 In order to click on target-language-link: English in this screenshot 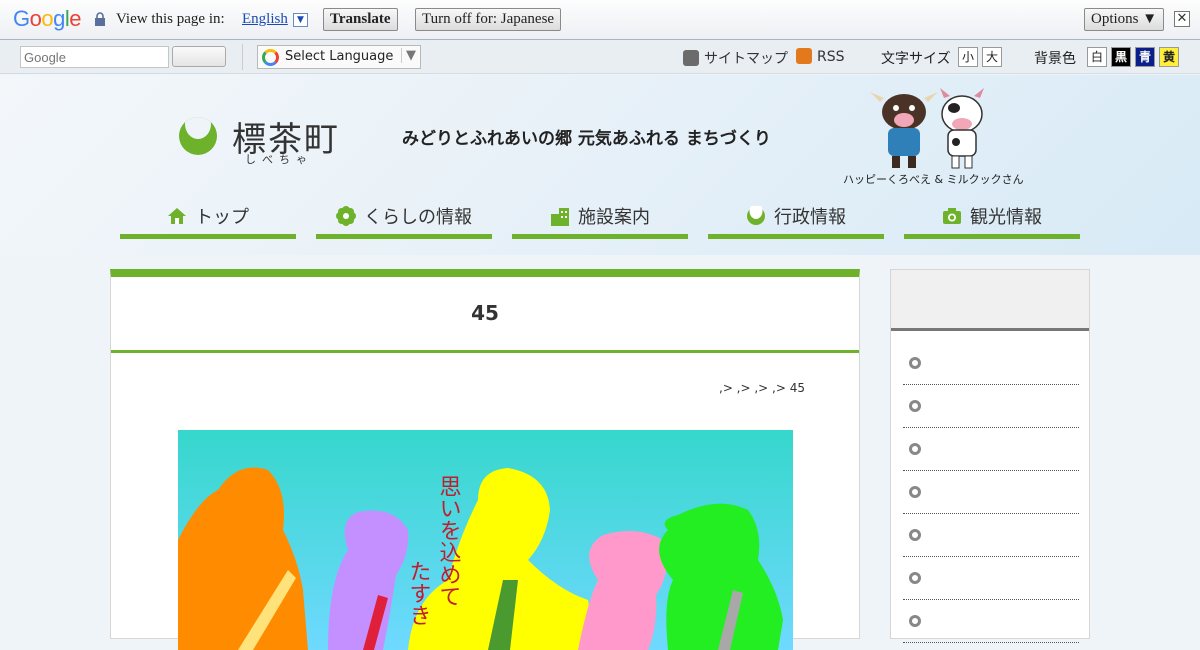, I will do `click(265, 19)`.